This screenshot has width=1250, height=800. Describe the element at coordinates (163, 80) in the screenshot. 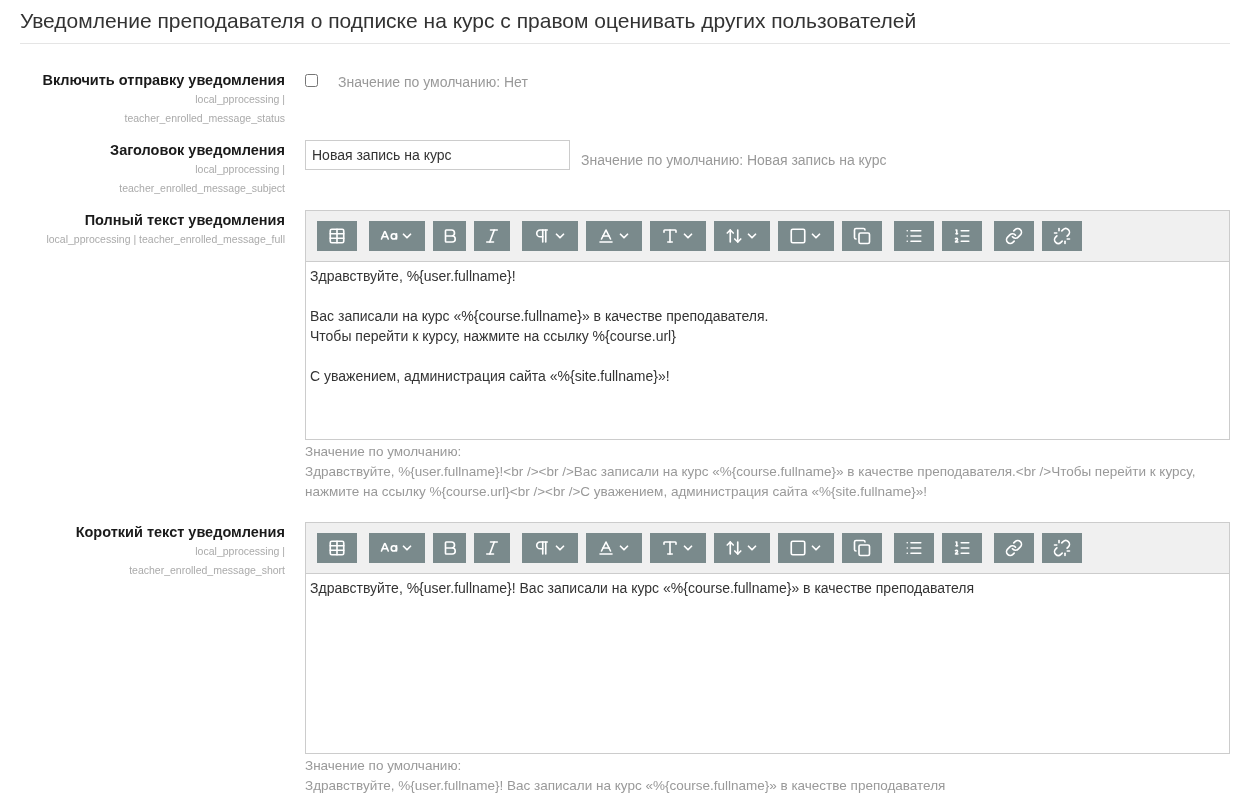

I see `setting-label: Включить отправку уведомления` at that location.